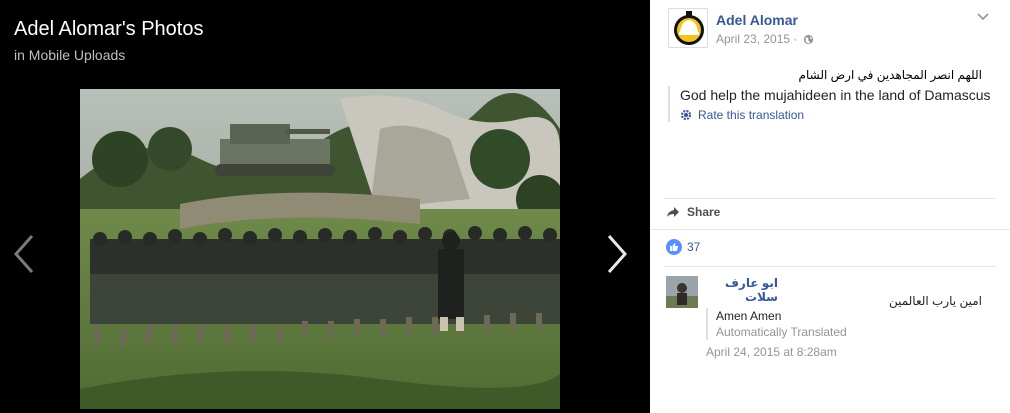 The height and width of the screenshot is (413, 1010). Describe the element at coordinates (751, 115) in the screenshot. I see `rate-translation-label: Rate this translation` at that location.